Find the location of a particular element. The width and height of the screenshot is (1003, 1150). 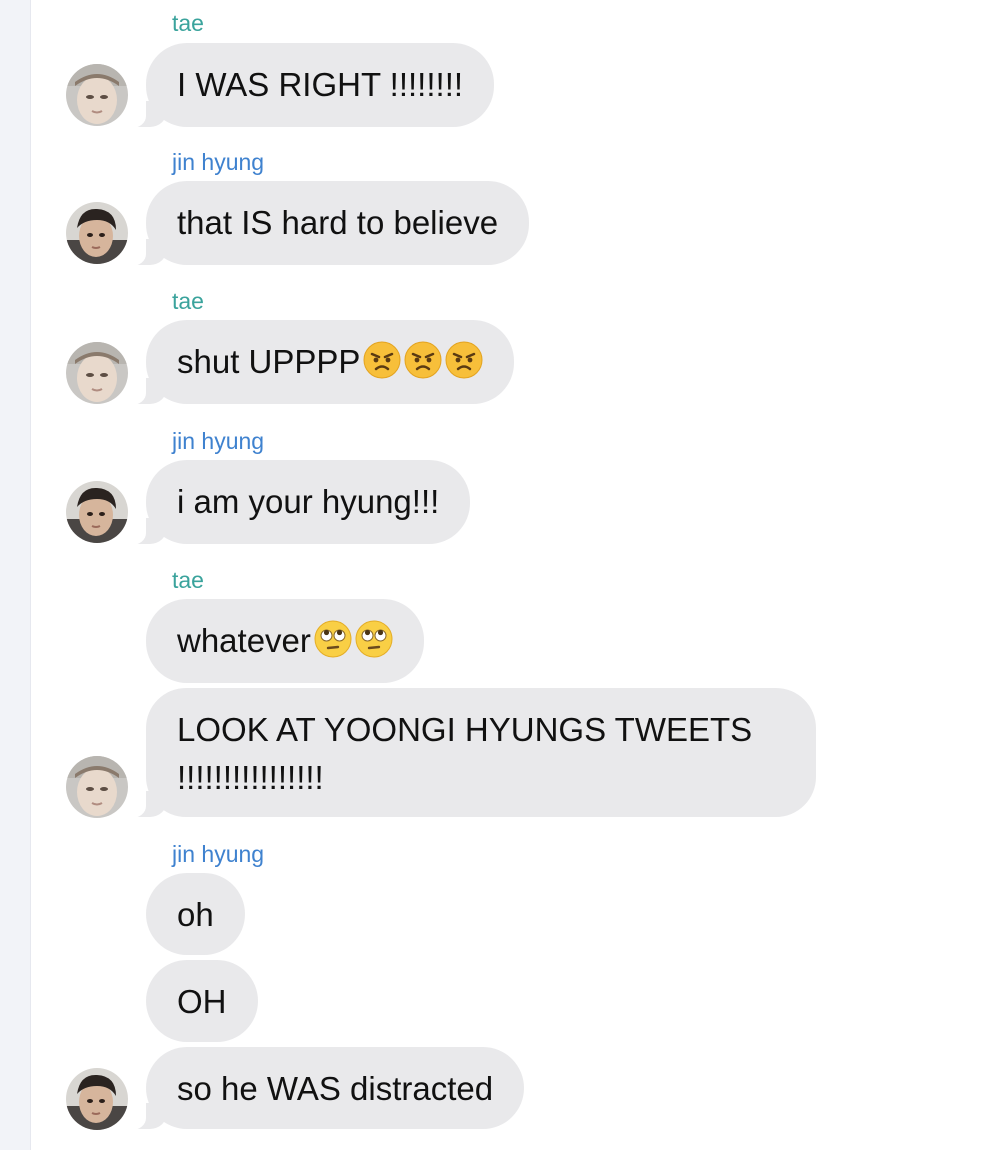

message-bubble: shut UPPPP is located at coordinates (316, 362).